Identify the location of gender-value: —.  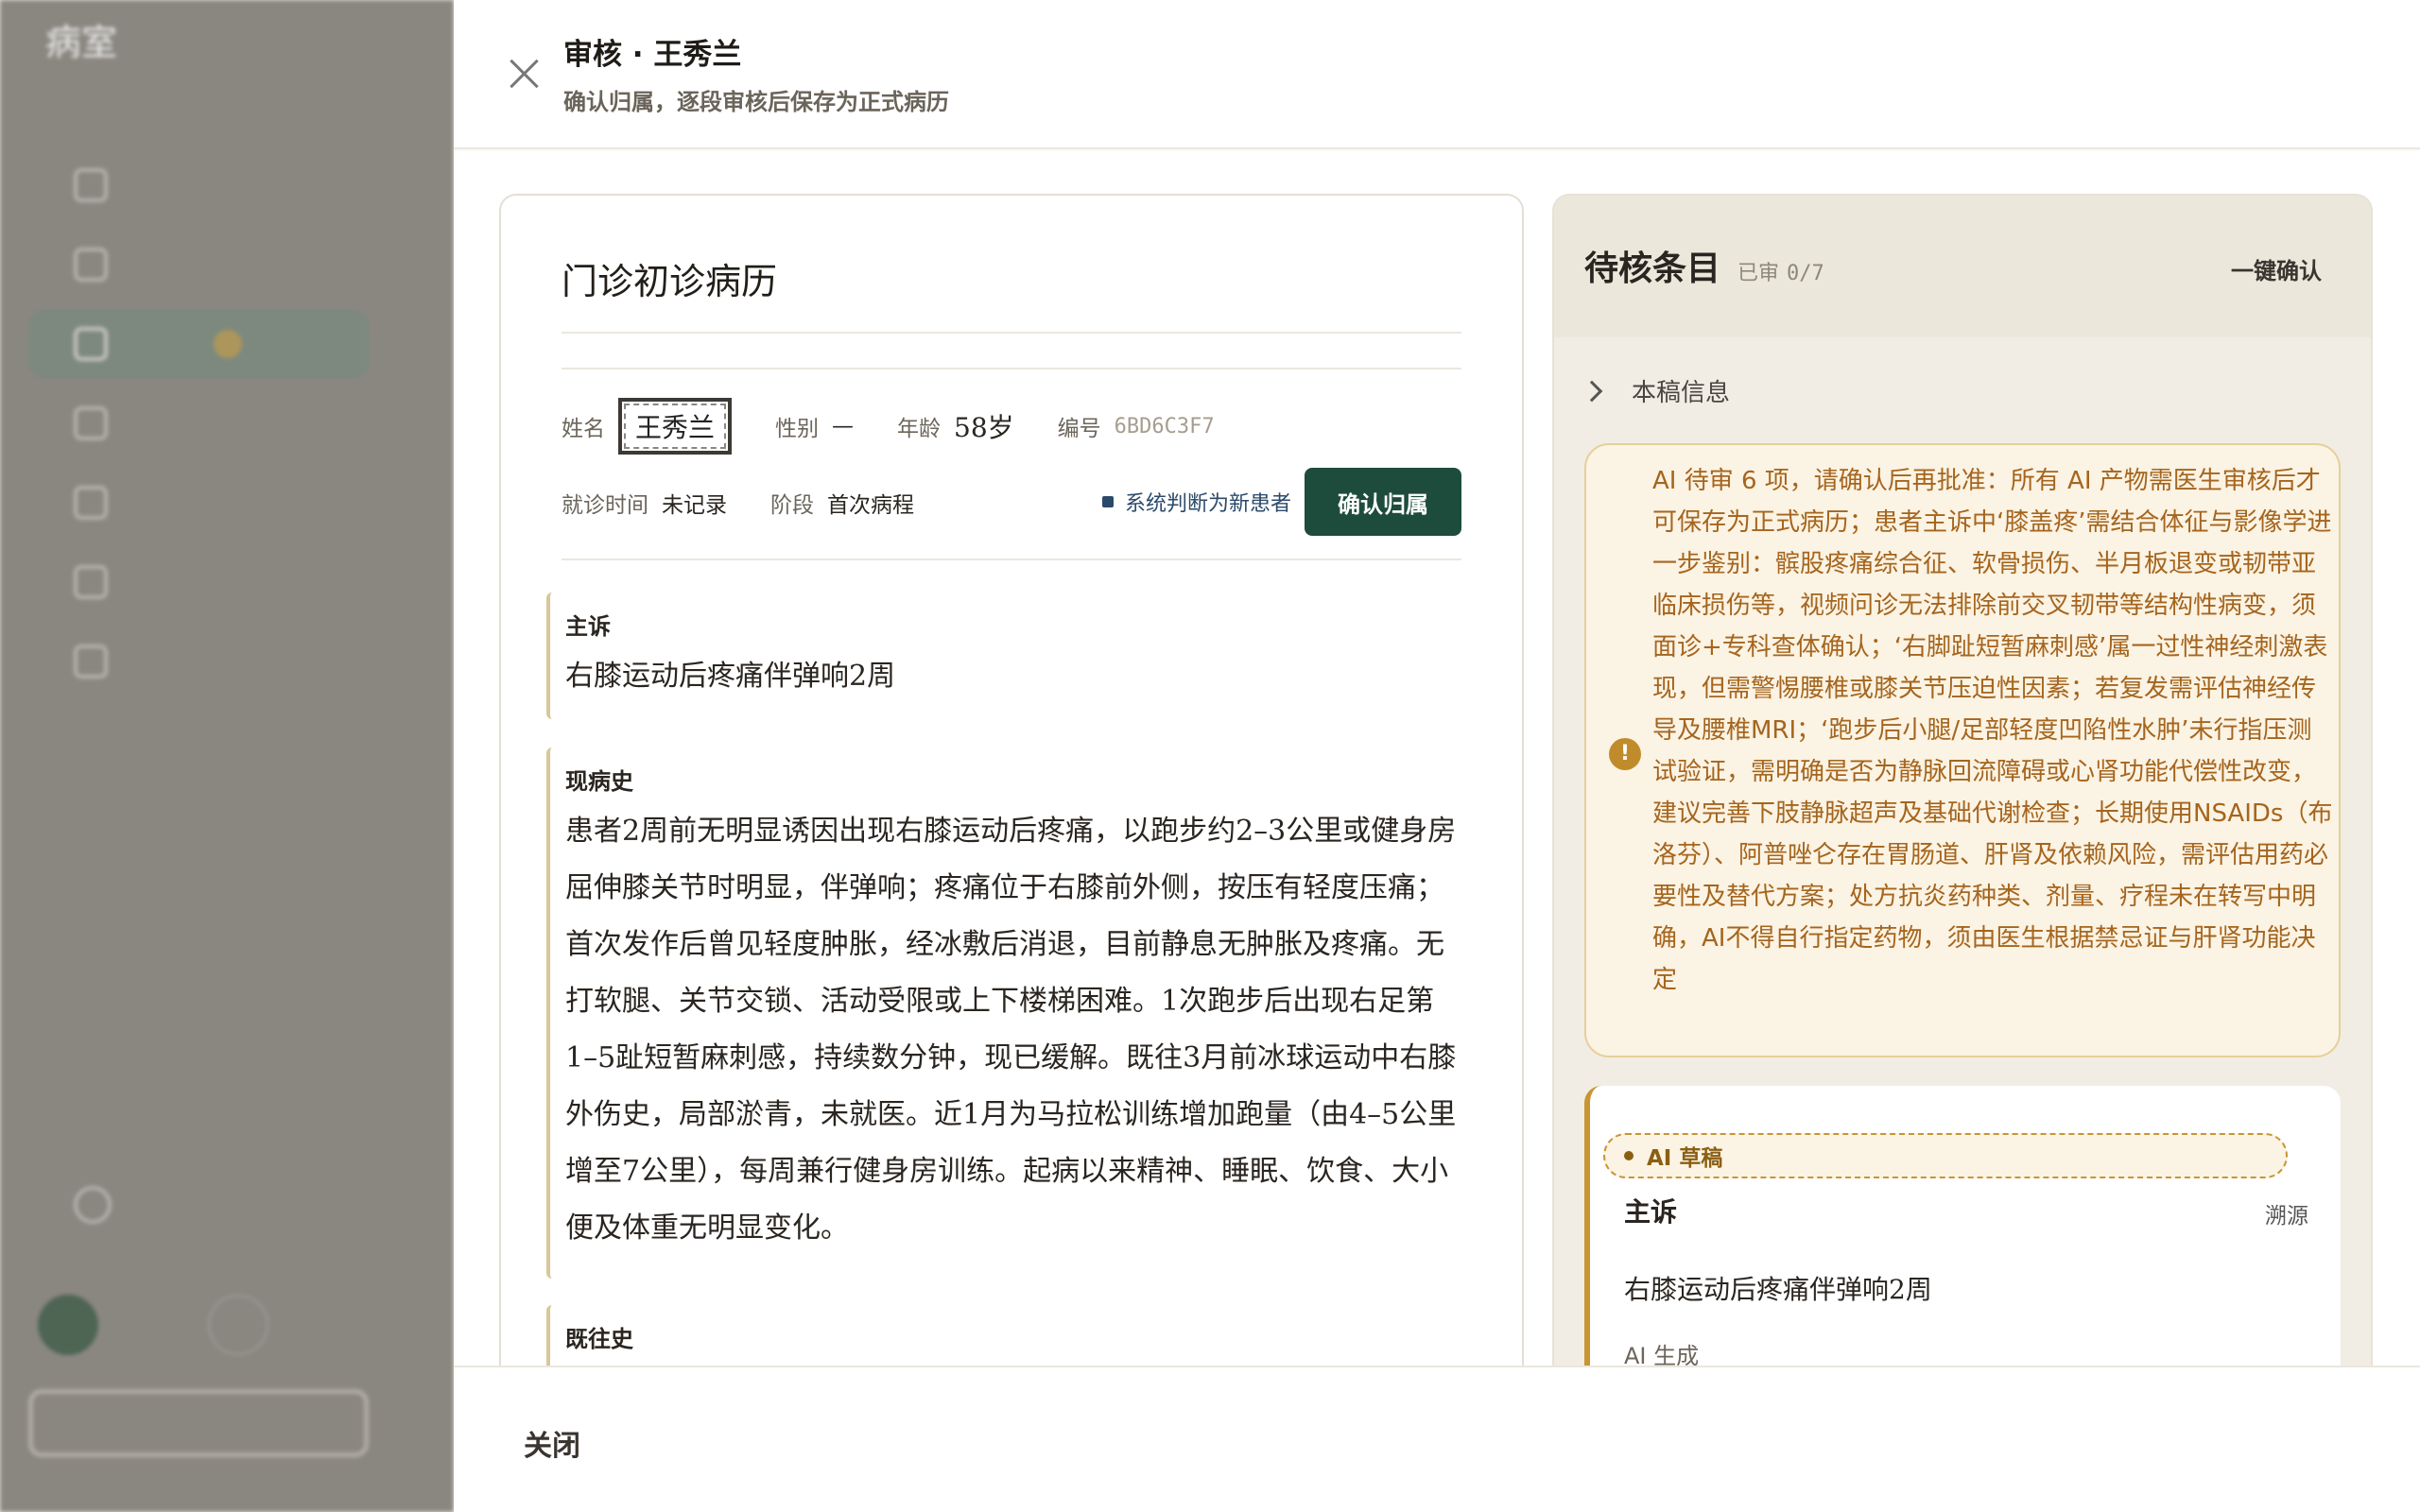
(843, 426).